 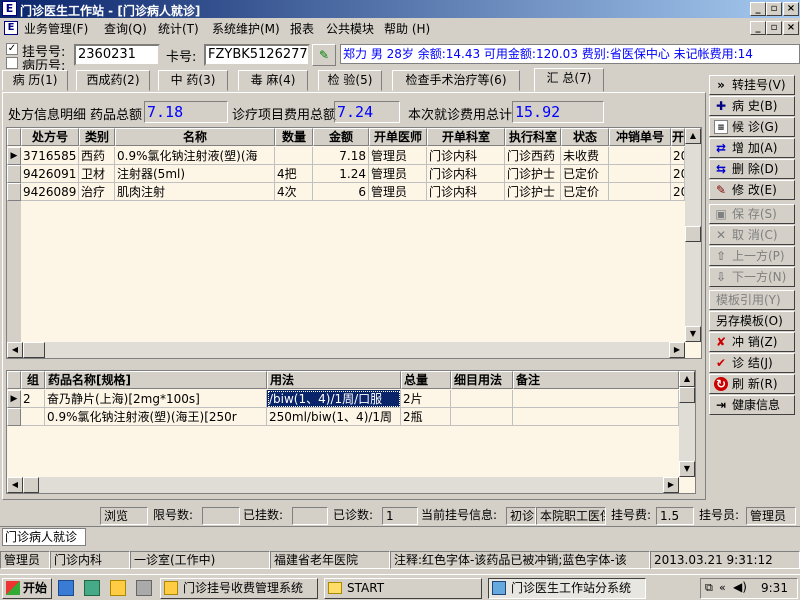 What do you see at coordinates (341, 137) in the screenshot?
I see `col-header: 金额` at bounding box center [341, 137].